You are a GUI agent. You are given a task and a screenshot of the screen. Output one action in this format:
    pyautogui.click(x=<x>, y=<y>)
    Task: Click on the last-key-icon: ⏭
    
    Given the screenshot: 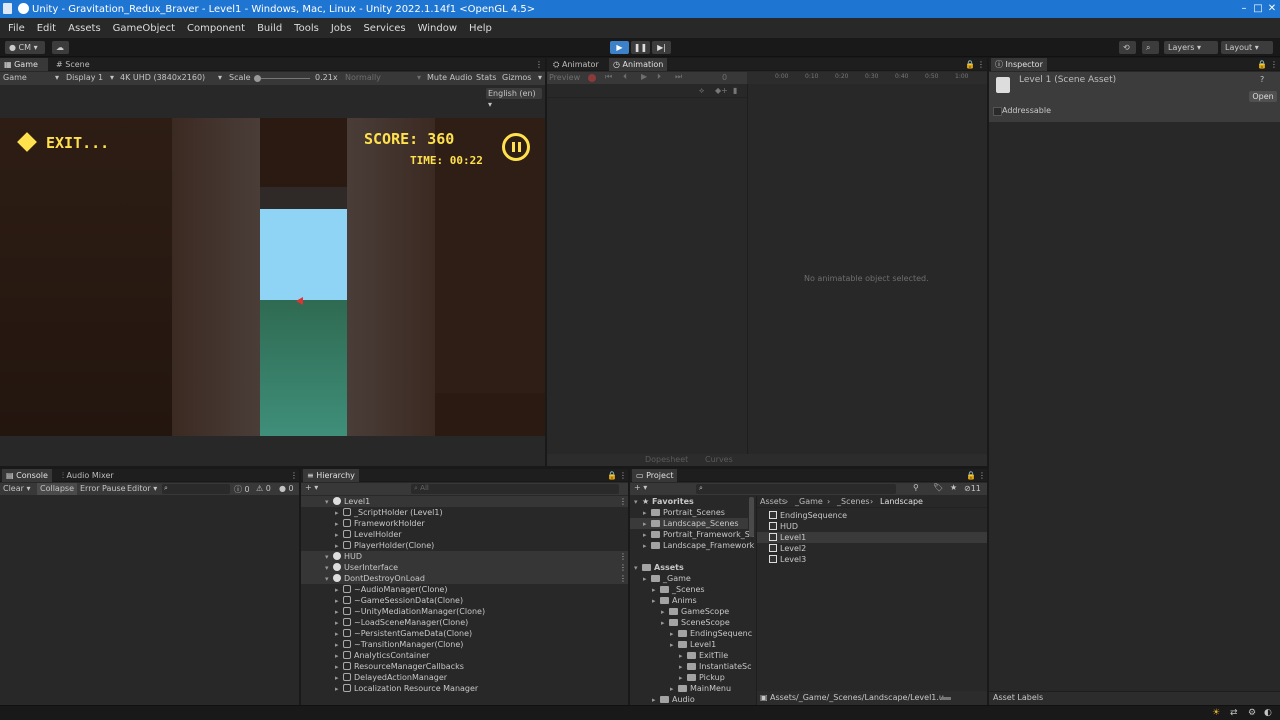 What is the action you would take?
    pyautogui.click(x=678, y=77)
    